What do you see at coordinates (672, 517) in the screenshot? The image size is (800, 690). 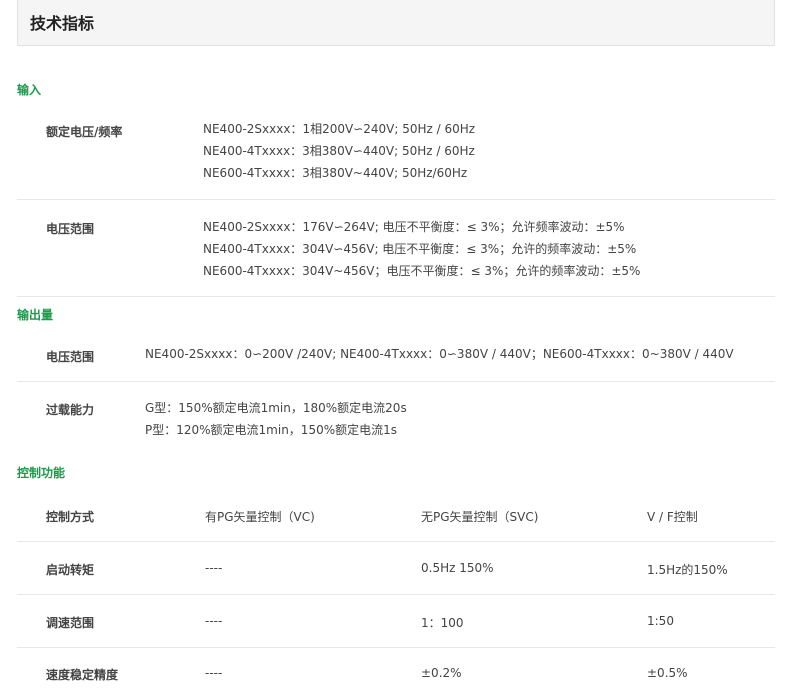 I see `control-header-vf: V / F控制` at bounding box center [672, 517].